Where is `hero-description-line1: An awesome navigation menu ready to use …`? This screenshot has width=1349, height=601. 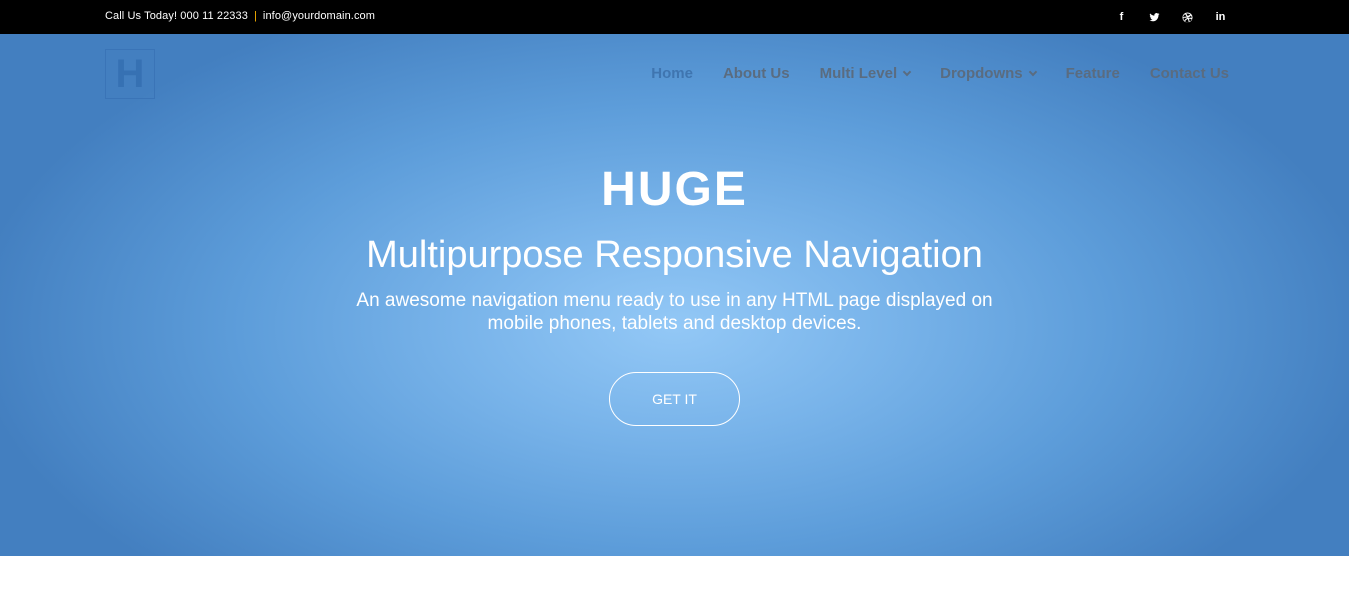 hero-description-line1: An awesome navigation menu ready to use … is located at coordinates (674, 300).